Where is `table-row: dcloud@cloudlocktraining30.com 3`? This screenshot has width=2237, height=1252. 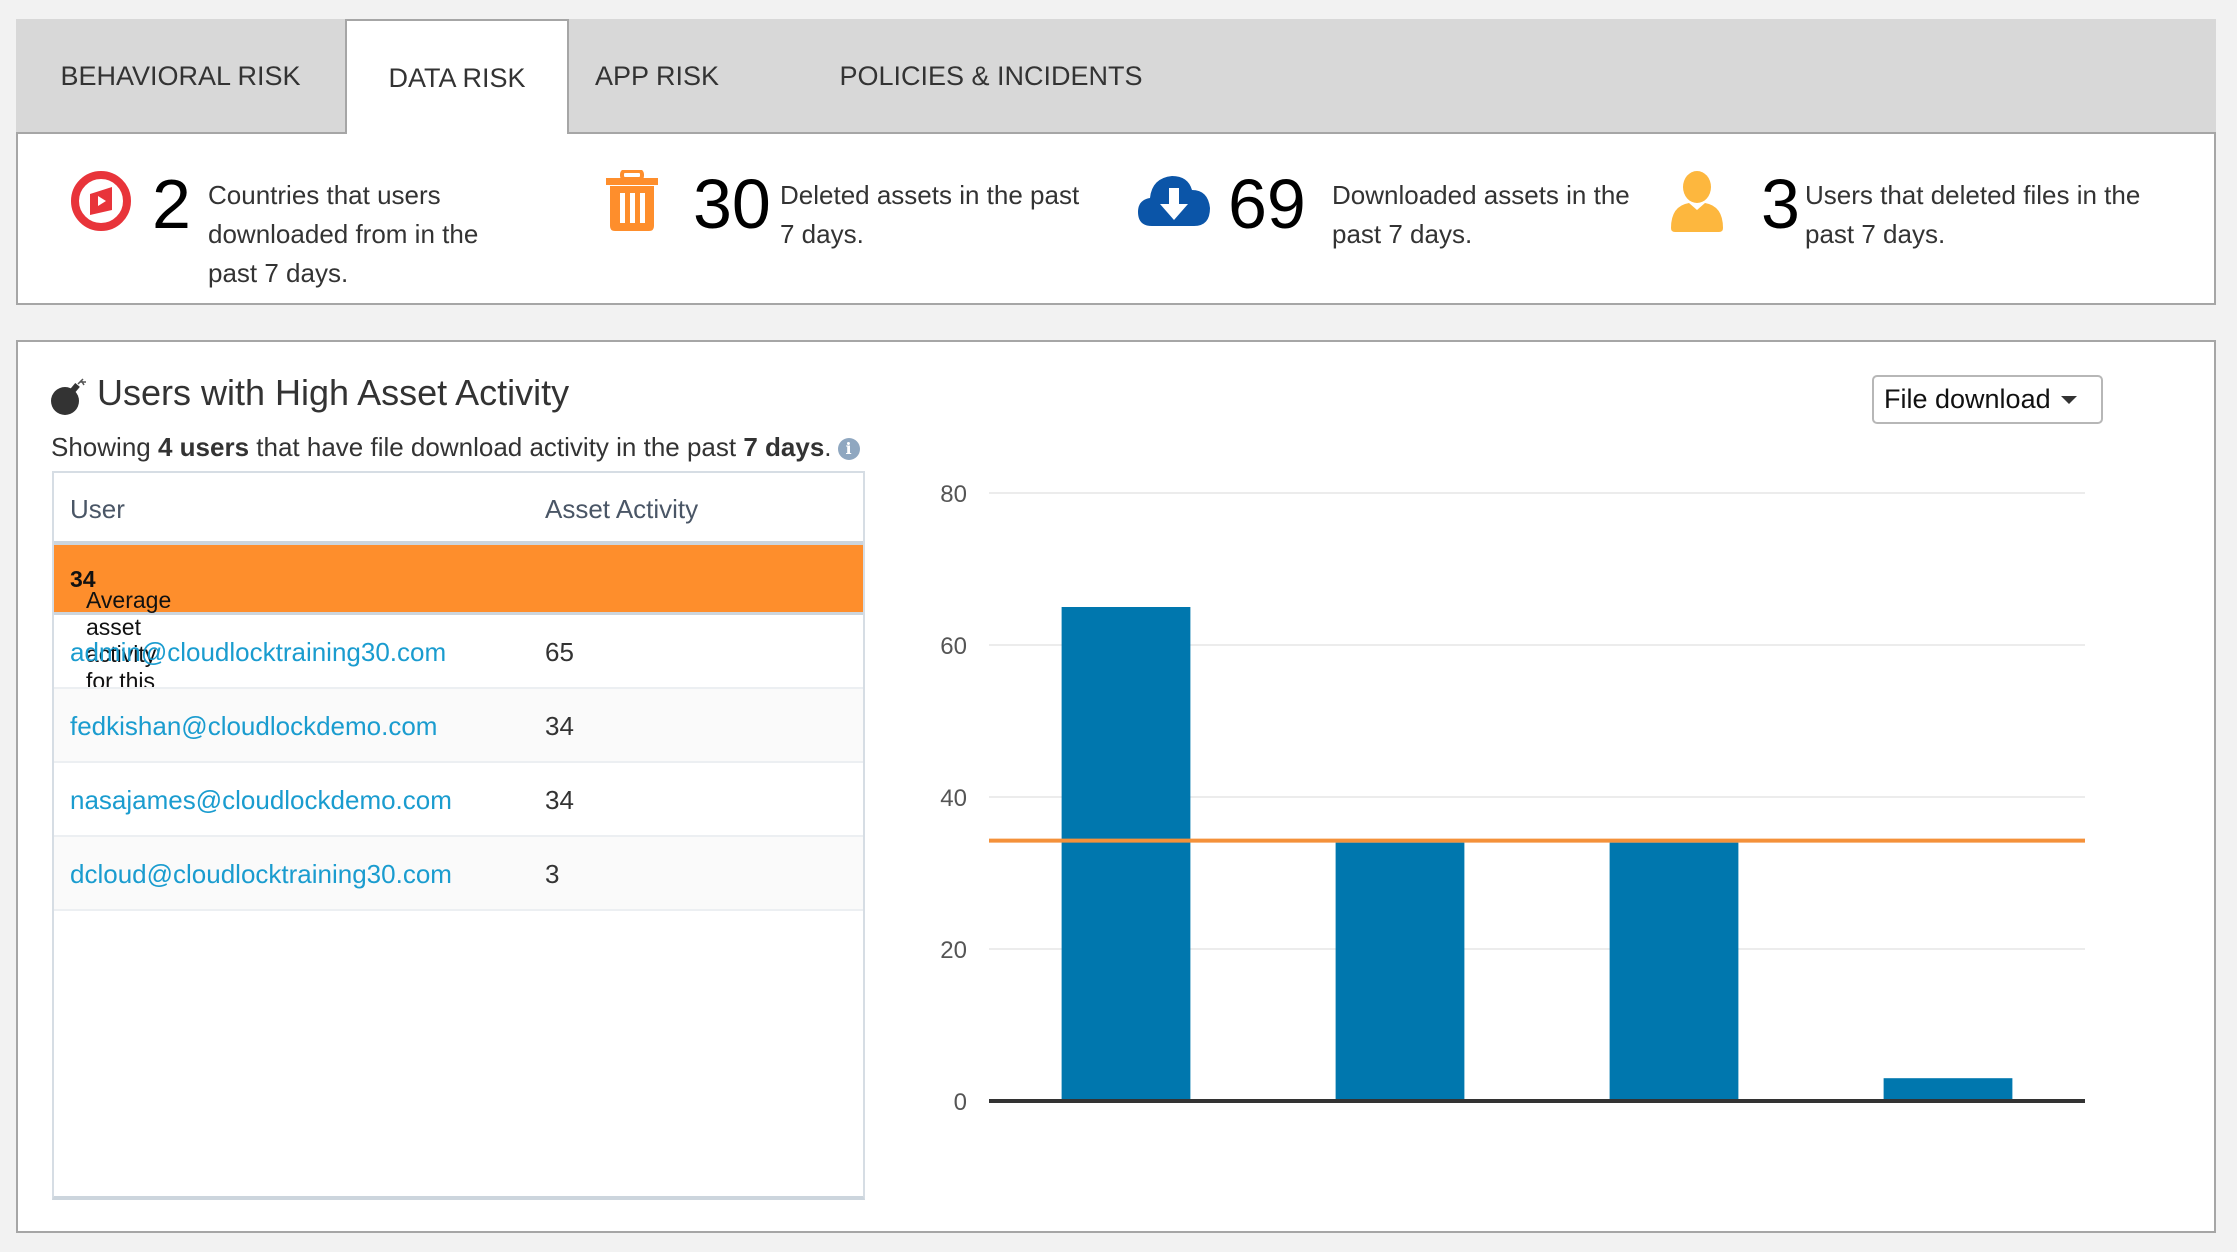 table-row: dcloud@cloudlocktraining30.com 3 is located at coordinates (458, 874).